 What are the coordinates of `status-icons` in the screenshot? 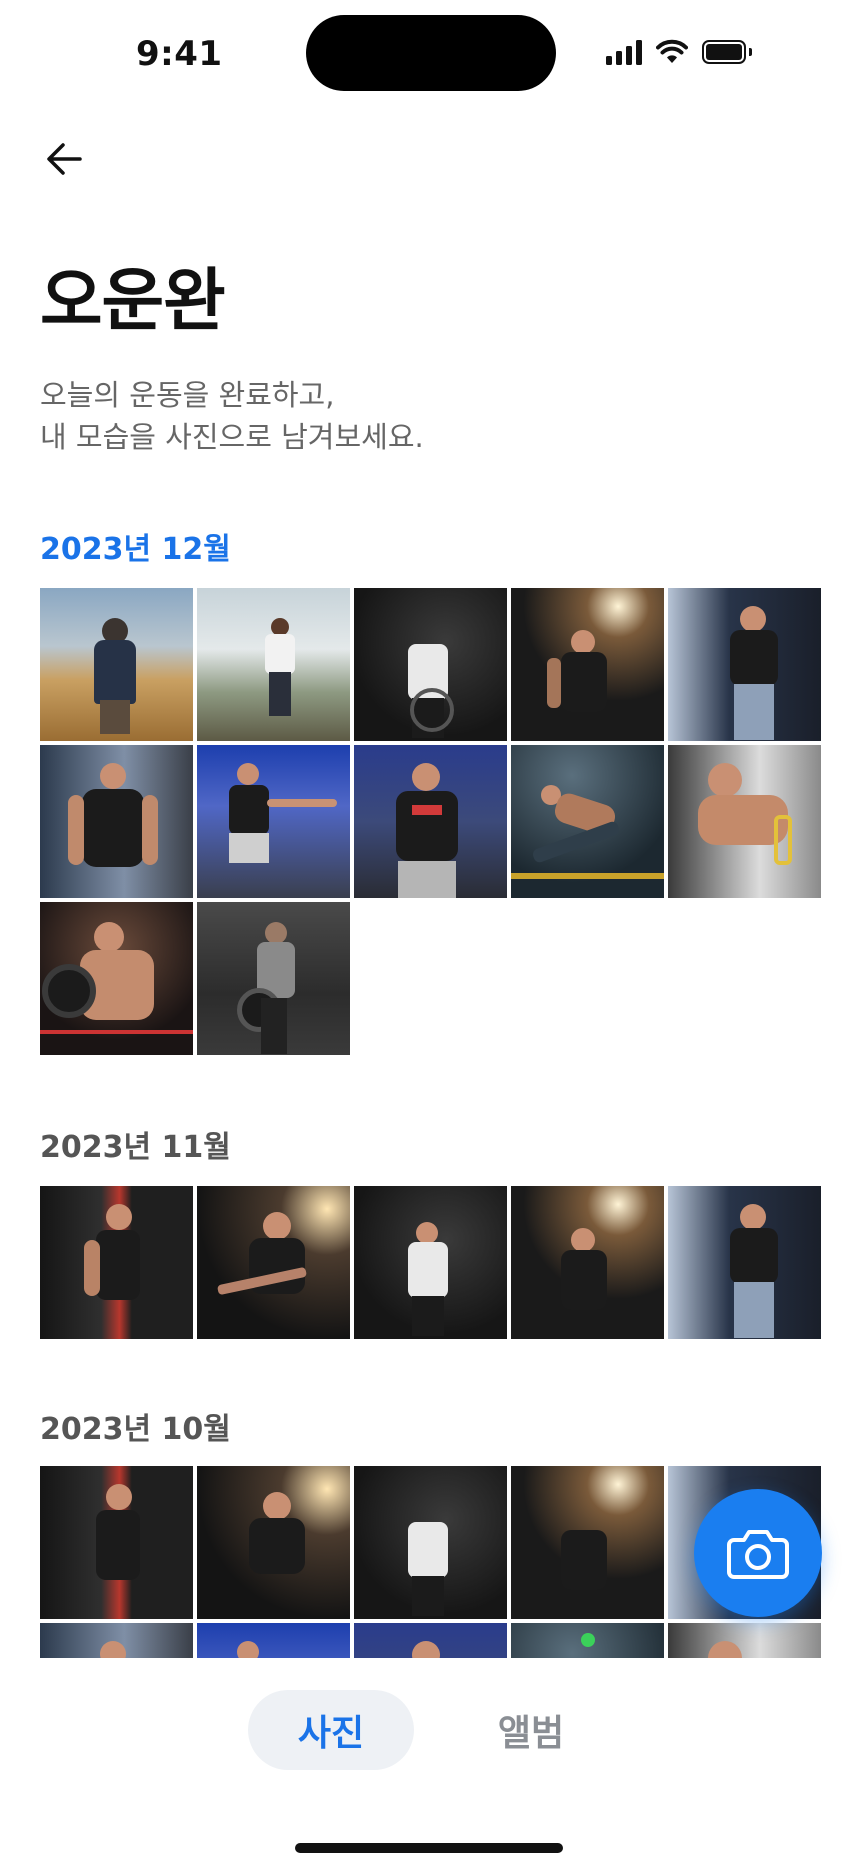 It's located at (679, 52).